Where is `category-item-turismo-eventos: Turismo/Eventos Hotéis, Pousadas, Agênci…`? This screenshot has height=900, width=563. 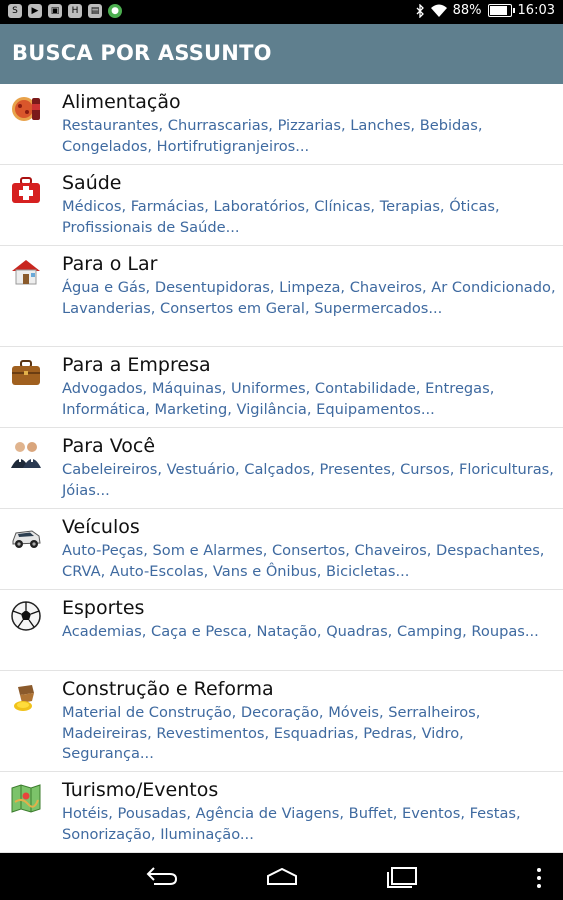 category-item-turismo-eventos: Turismo/Eventos Hotéis, Pousadas, Agênci… is located at coordinates (281, 812).